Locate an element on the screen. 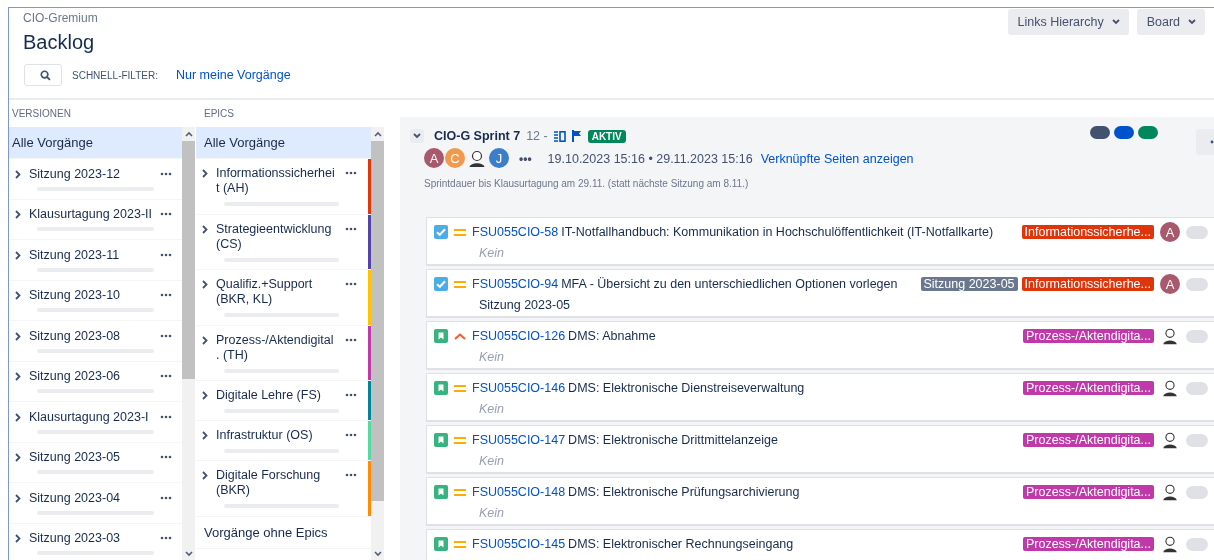  epic-item: Alle Vorgänge is located at coordinates (283, 143).